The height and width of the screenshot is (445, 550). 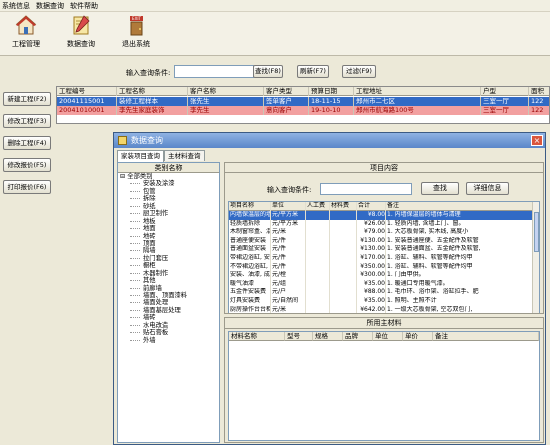 I want to click on table-cell: ¥300.00, so click(x=371, y=275).